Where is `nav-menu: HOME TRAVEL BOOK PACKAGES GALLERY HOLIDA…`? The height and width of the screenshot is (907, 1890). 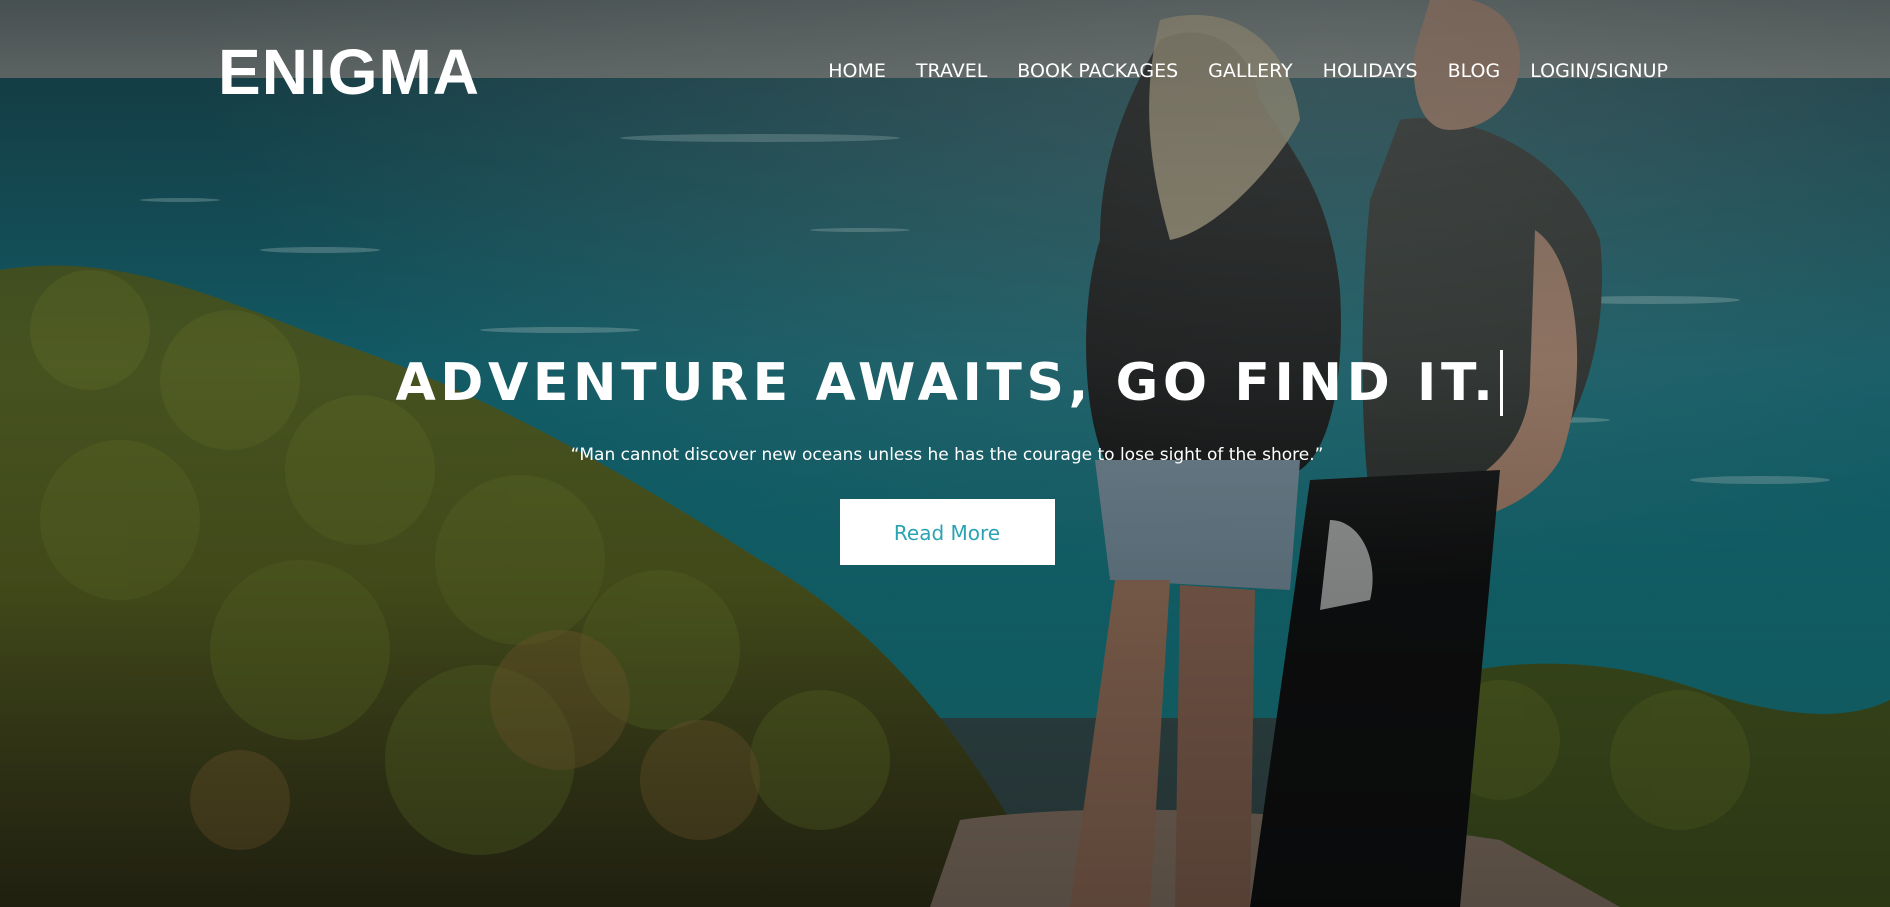 nav-menu: HOME TRAVEL BOOK PACKAGES GALLERY HOLIDA… is located at coordinates (1248, 71).